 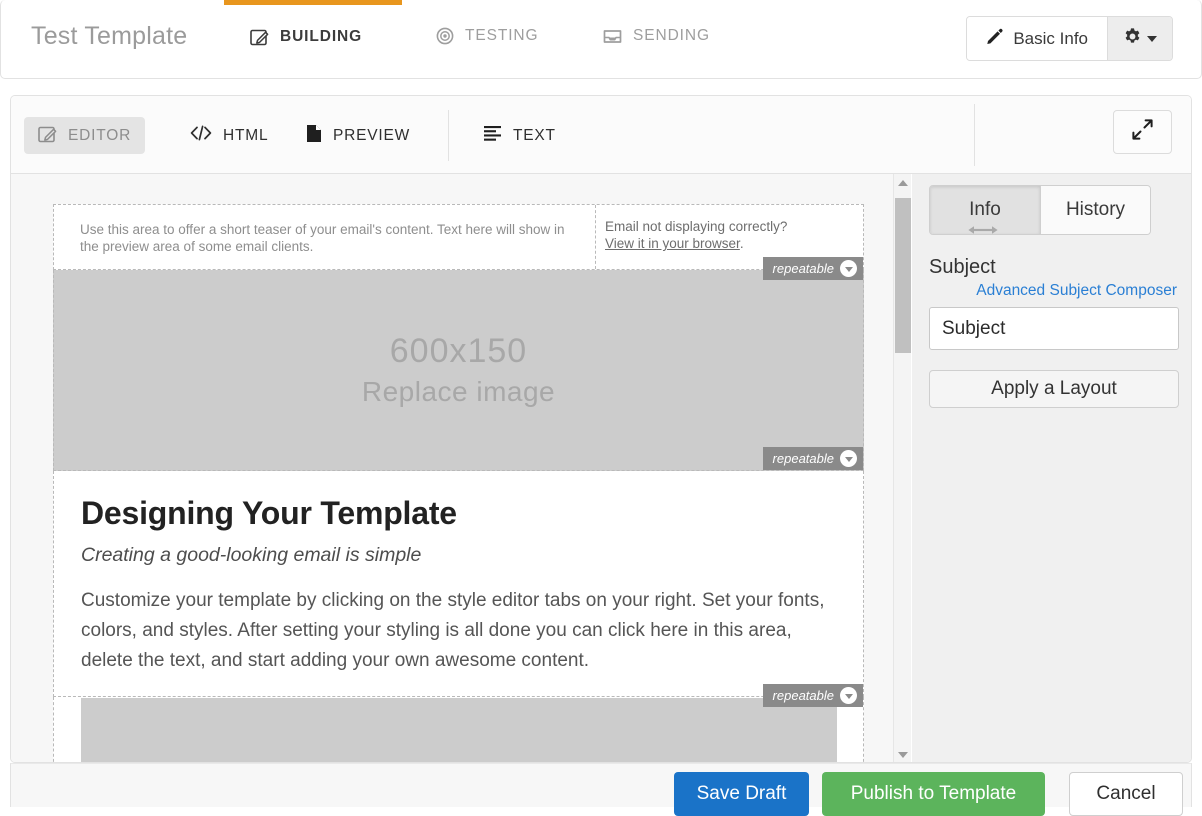 I want to click on basic-info-button: Basic Info, so click(x=1037, y=38).